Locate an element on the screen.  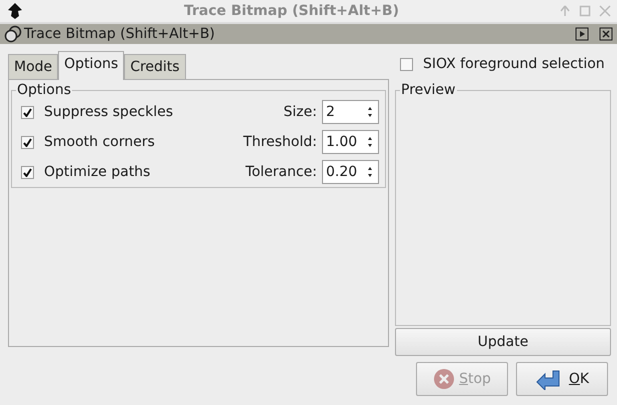
spin-field: 0.20 is located at coordinates (350, 172).